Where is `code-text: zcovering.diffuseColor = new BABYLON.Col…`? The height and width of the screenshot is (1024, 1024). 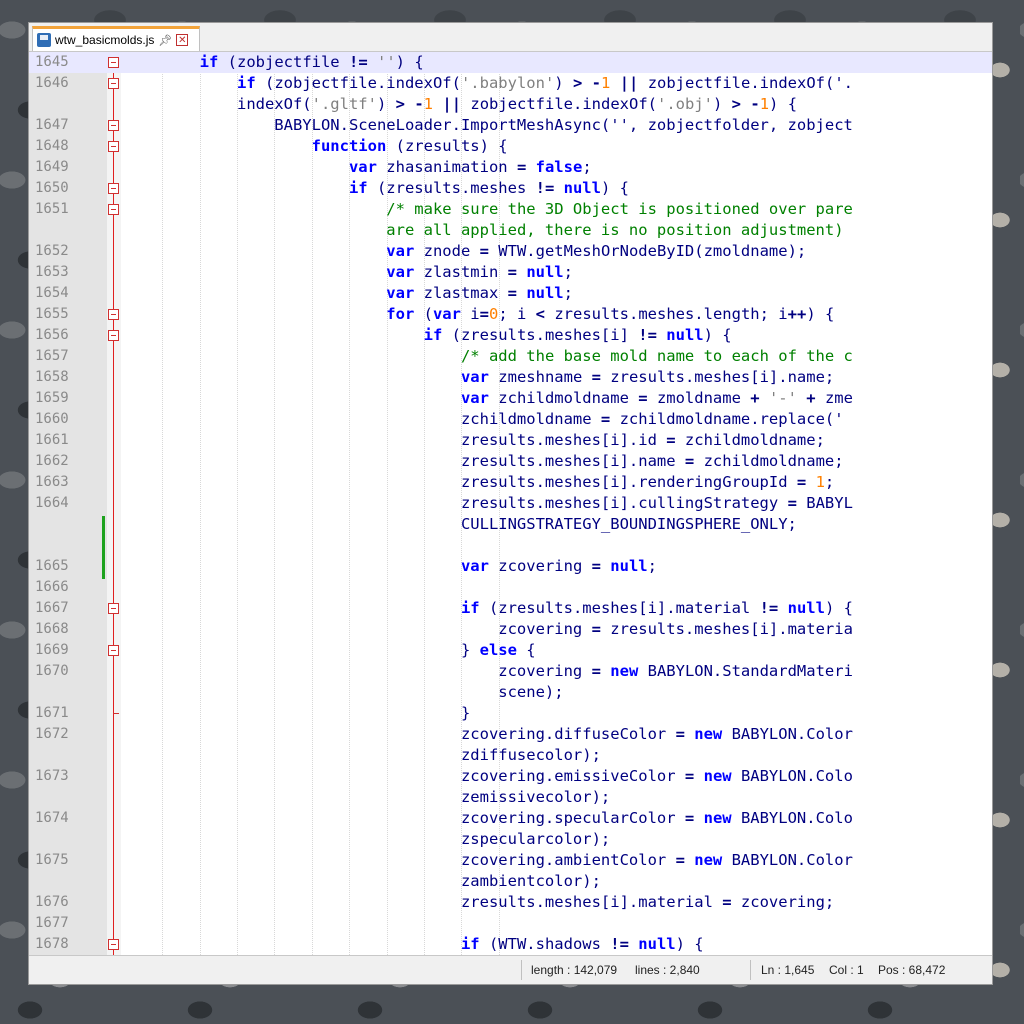
code-text: zcovering.diffuseColor = new BABYLON.Col… is located at coordinates (489, 734).